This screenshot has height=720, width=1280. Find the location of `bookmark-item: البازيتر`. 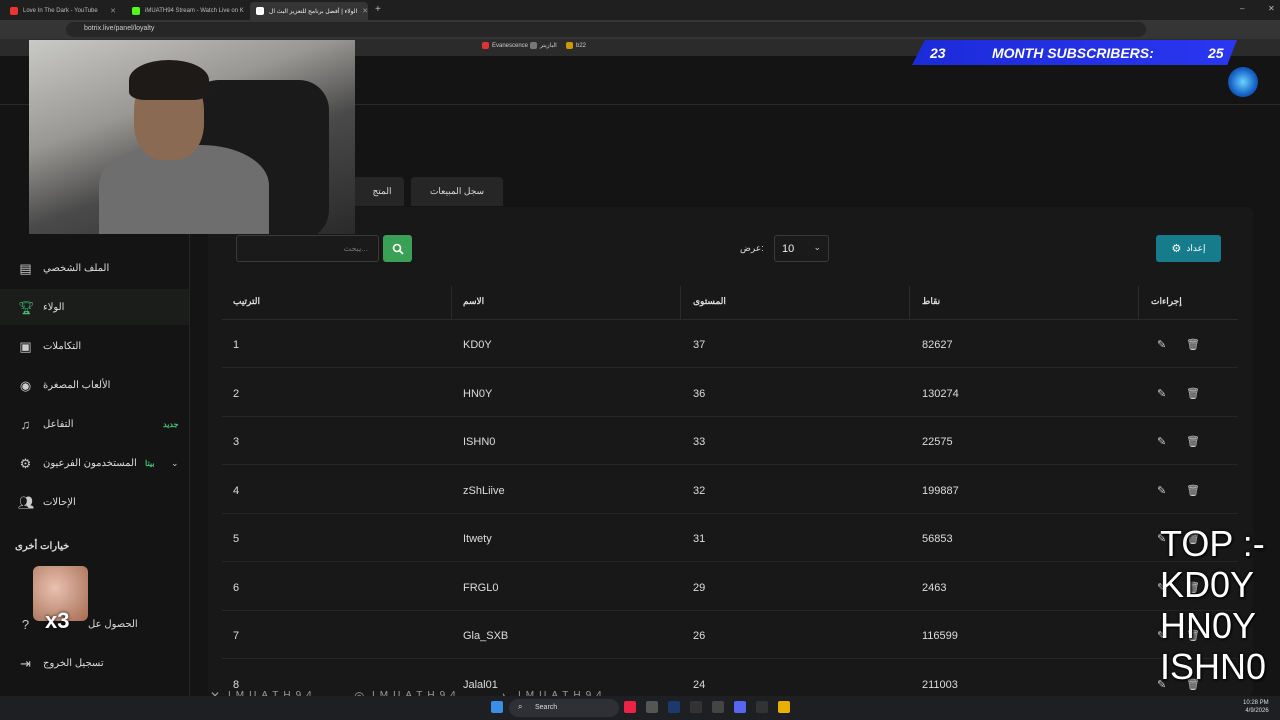

bookmark-item: البازيتر is located at coordinates (543, 45).